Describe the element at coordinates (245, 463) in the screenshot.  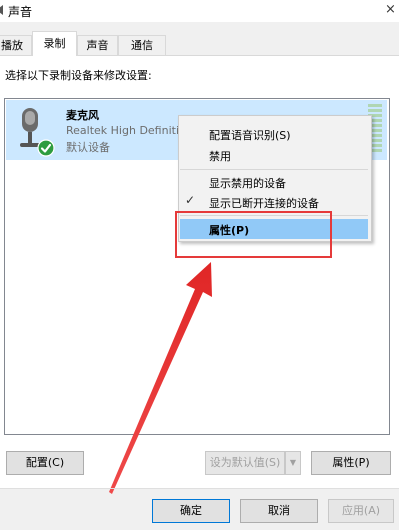
I see `set-default-button: 设为默认值(S)` at that location.